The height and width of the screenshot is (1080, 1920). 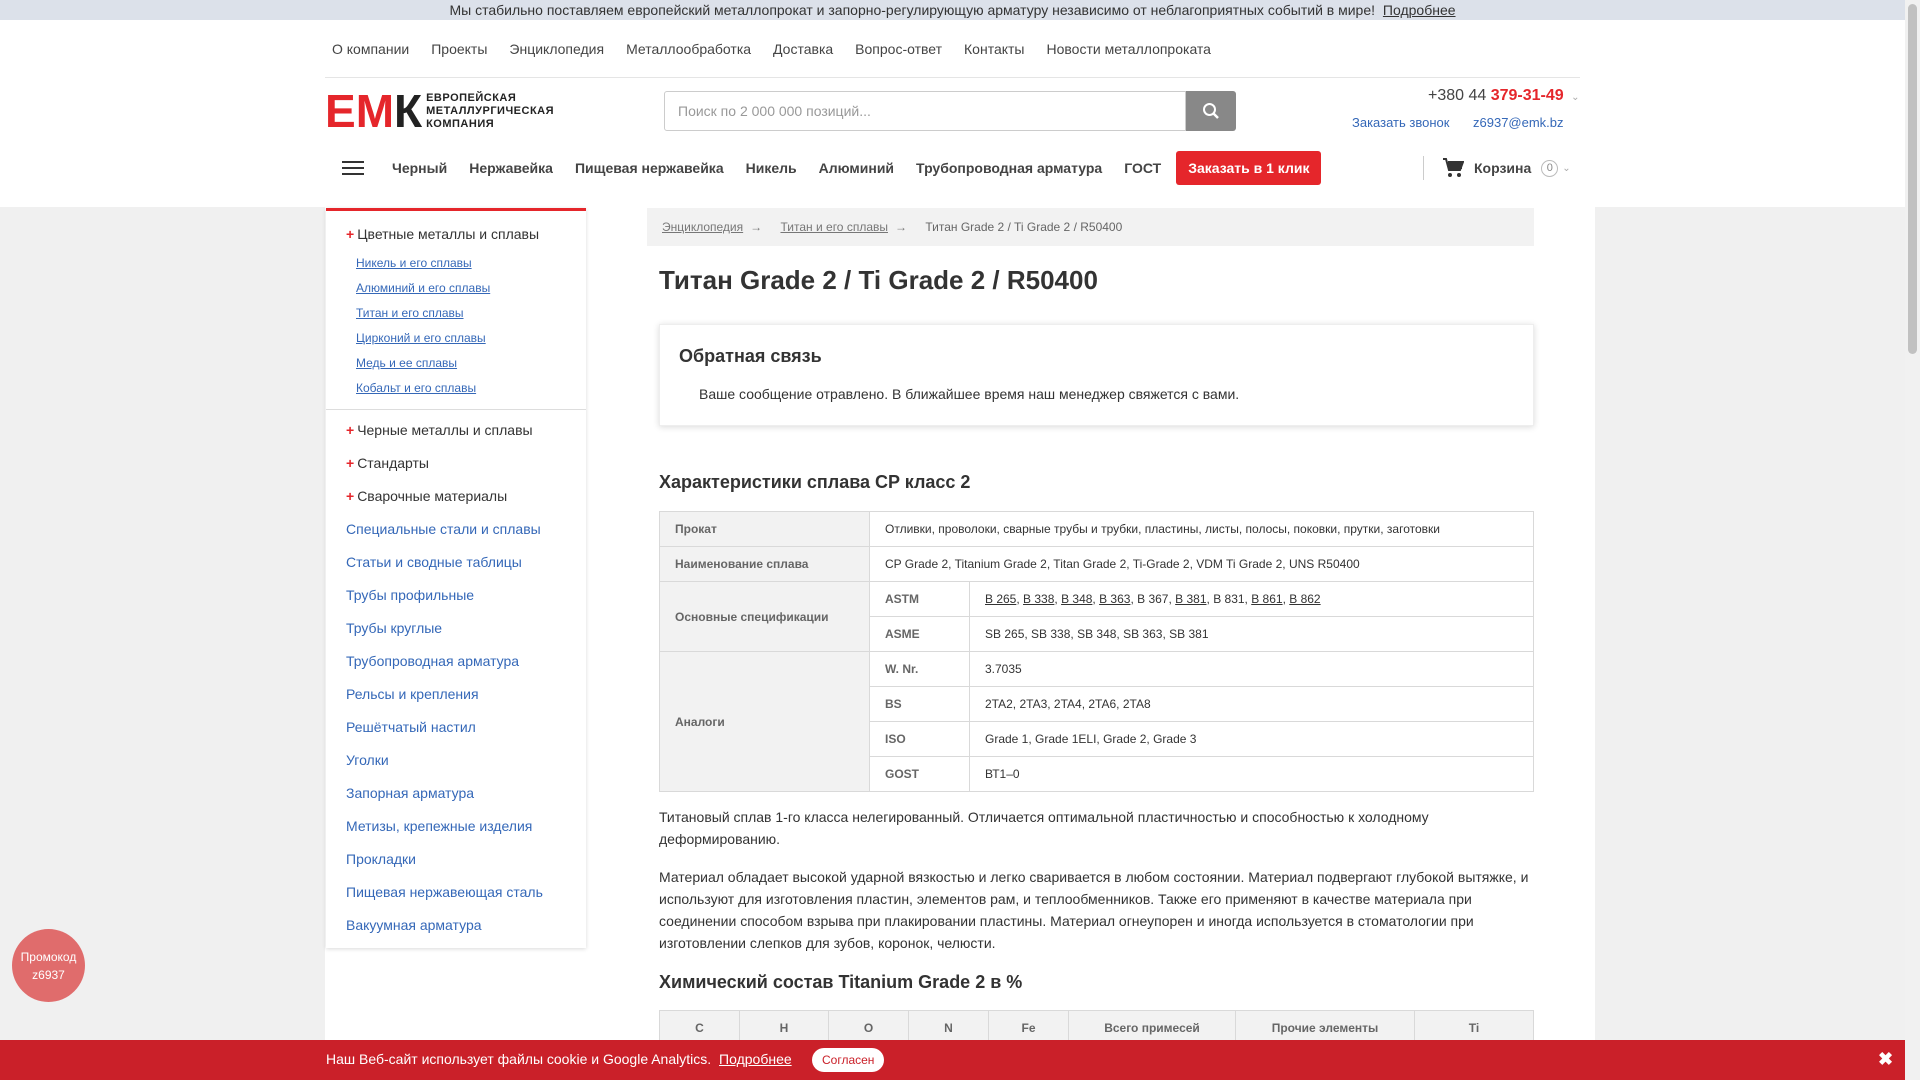 I want to click on category-food-stainless: Пищевая нержавейка, so click(x=649, y=168).